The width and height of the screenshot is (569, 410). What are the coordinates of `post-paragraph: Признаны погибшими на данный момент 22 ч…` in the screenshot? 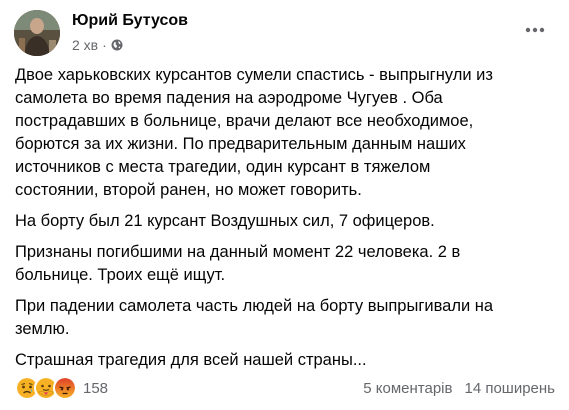 It's located at (238, 263).